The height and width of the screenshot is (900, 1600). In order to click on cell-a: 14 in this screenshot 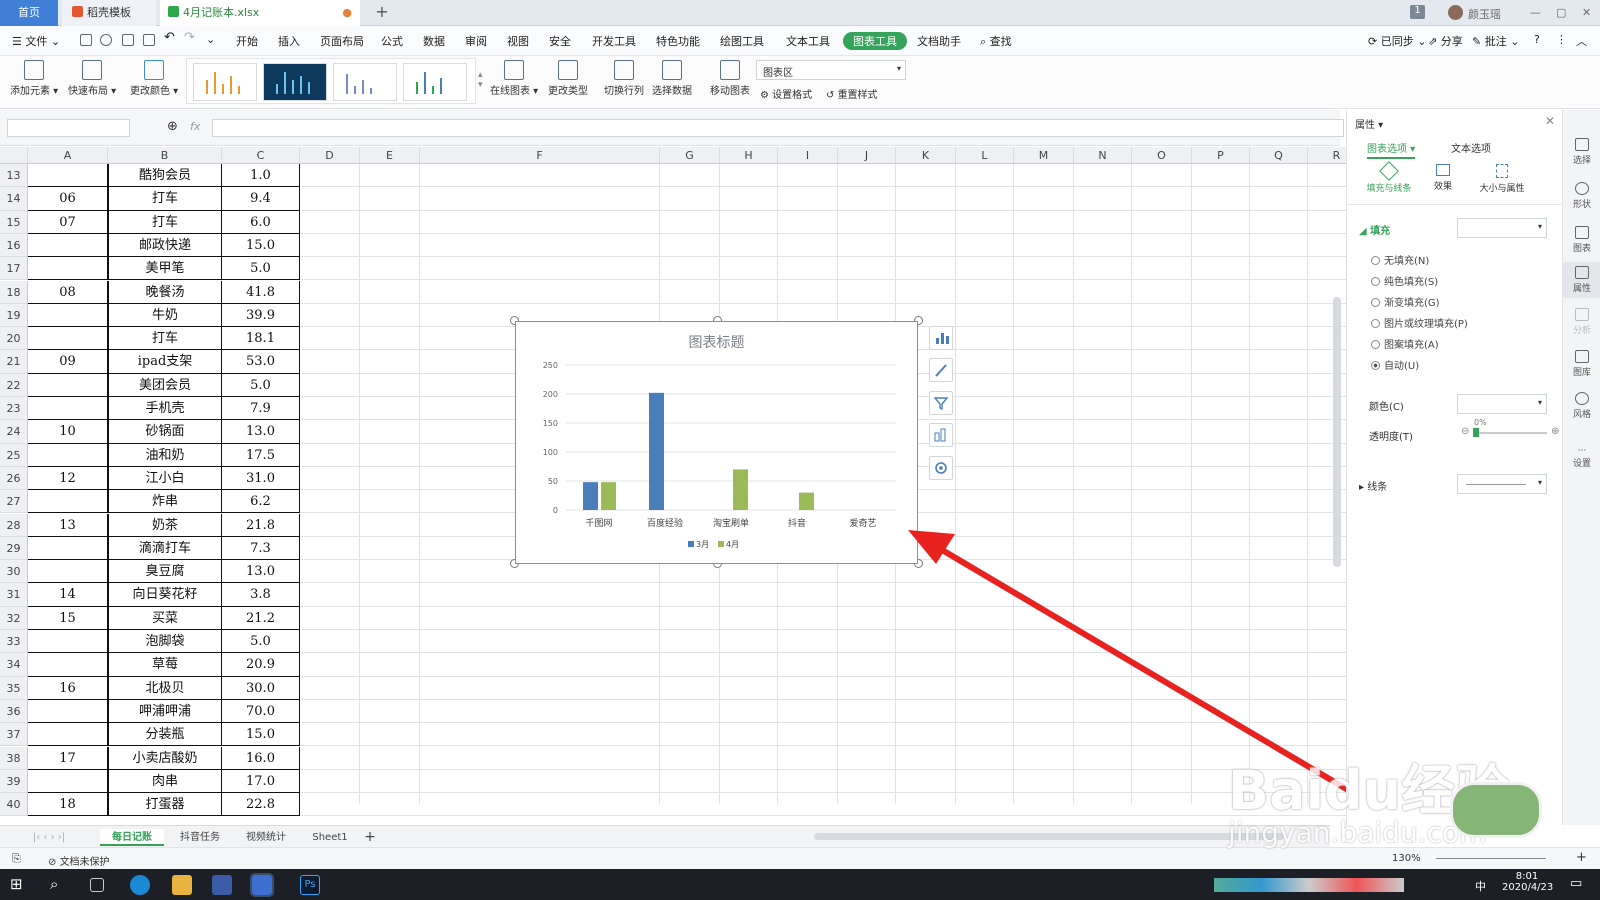, I will do `click(68, 595)`.